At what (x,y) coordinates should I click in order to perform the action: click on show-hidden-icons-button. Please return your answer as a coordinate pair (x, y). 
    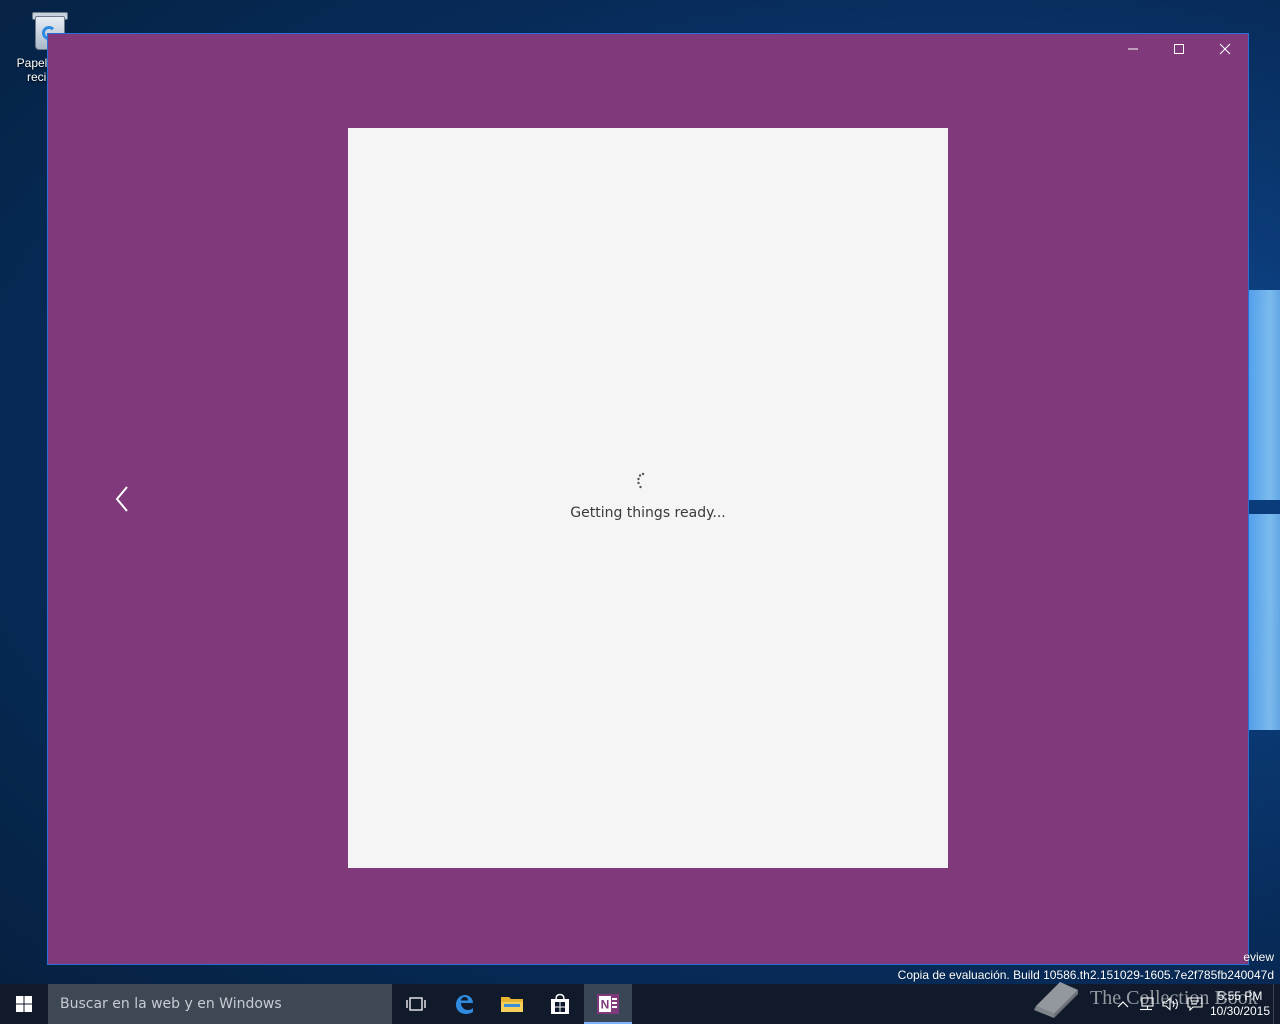
    Looking at the image, I should click on (1123, 1004).